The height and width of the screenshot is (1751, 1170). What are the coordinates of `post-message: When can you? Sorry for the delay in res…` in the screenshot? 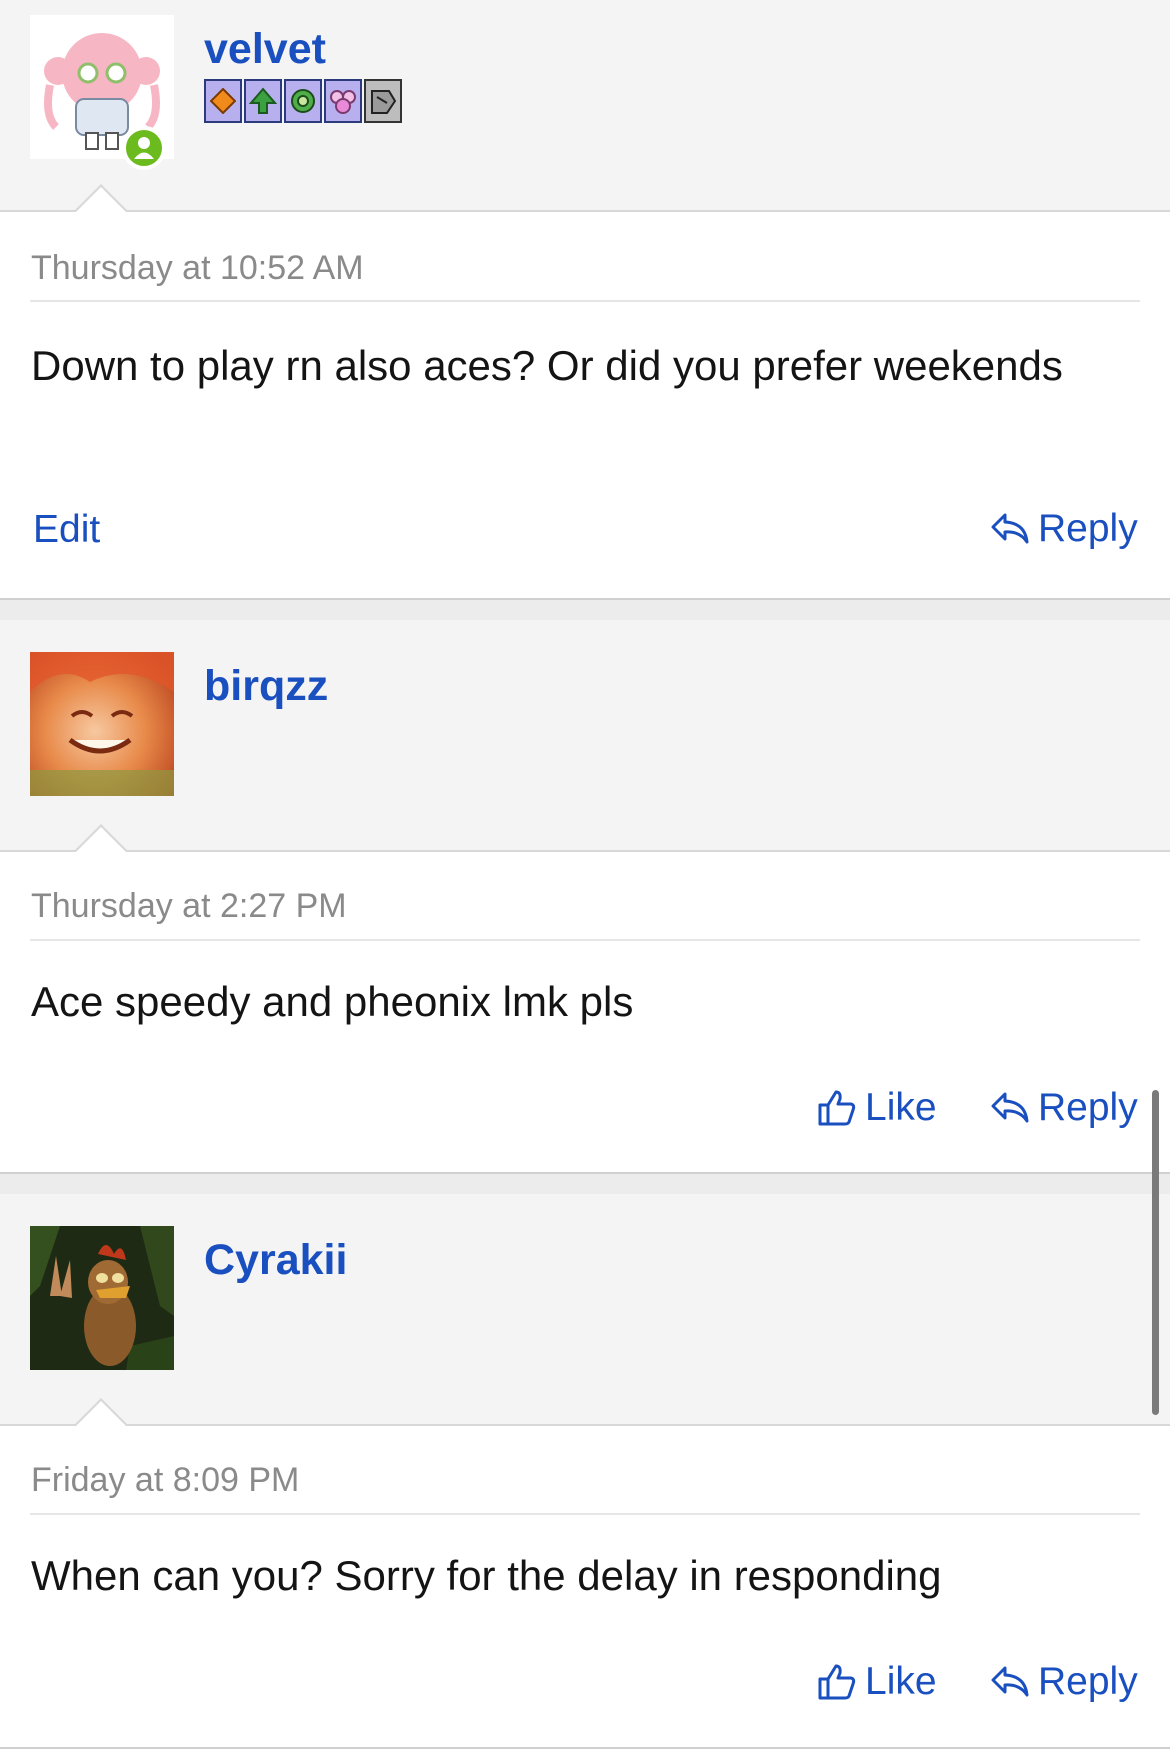 It's located at (486, 1575).